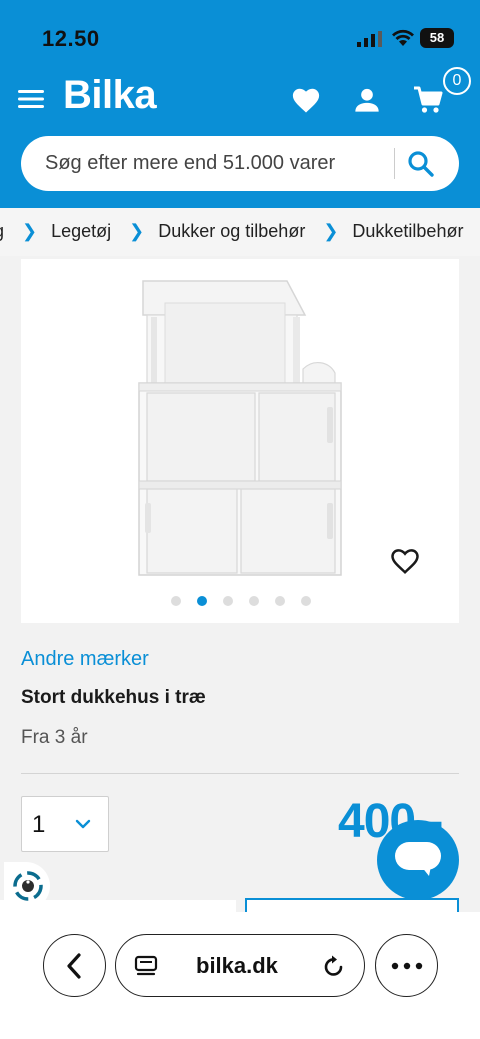 The image size is (480, 1039). I want to click on search-divider, so click(394, 163).